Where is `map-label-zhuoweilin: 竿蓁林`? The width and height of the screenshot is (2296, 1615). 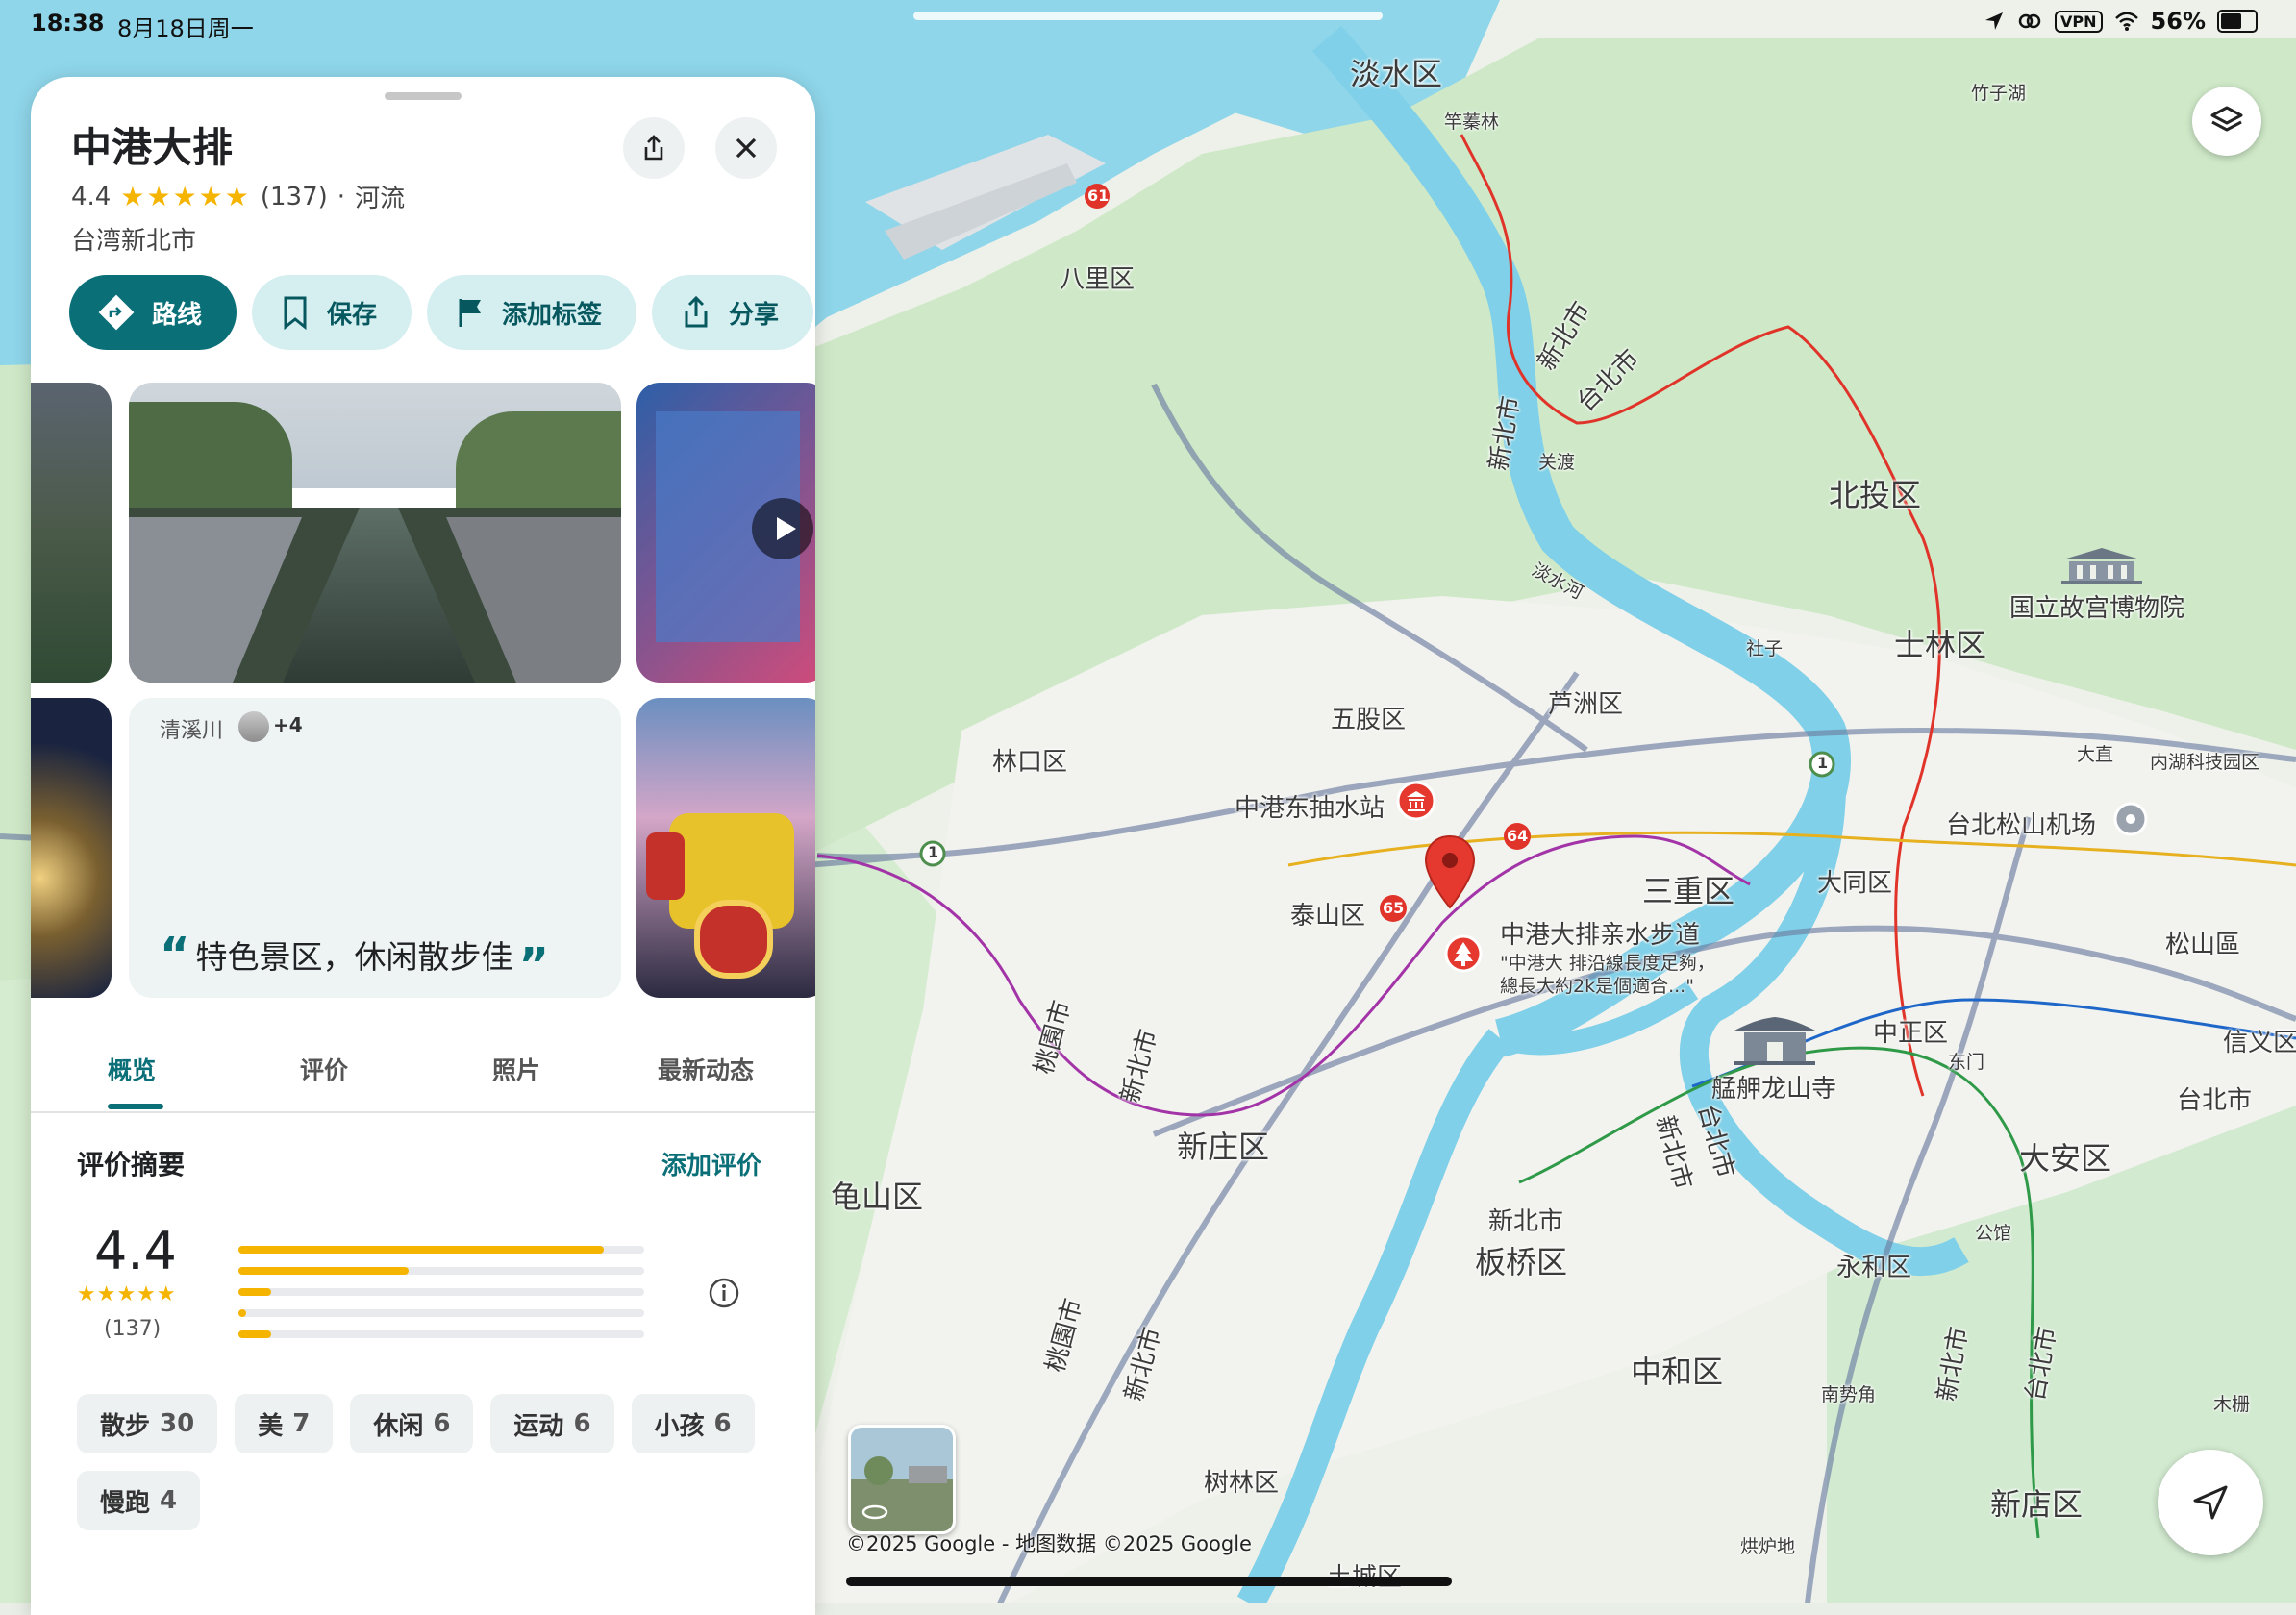 map-label-zhuoweilin: 竿蓁林 is located at coordinates (1472, 122).